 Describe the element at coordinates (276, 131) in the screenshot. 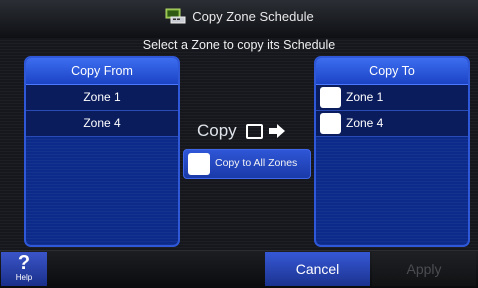

I see `arrow-right-icon` at that location.